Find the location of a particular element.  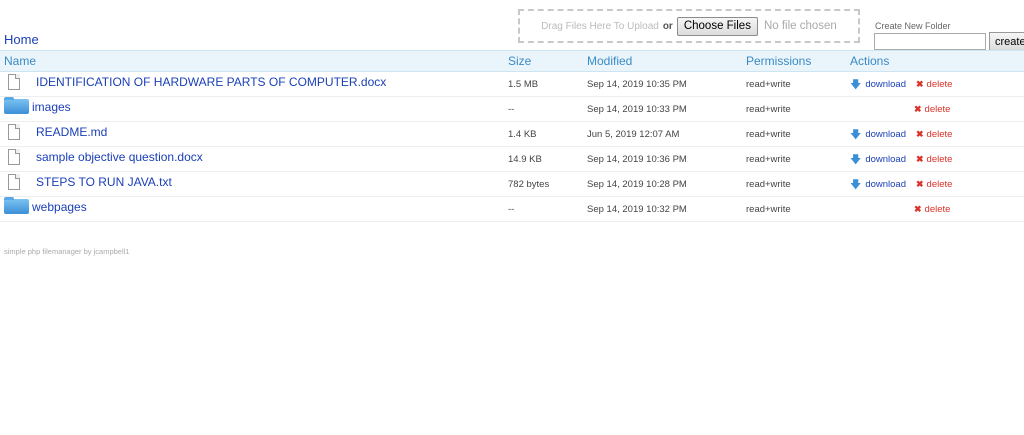

name-column-header: Name is located at coordinates (20, 61).